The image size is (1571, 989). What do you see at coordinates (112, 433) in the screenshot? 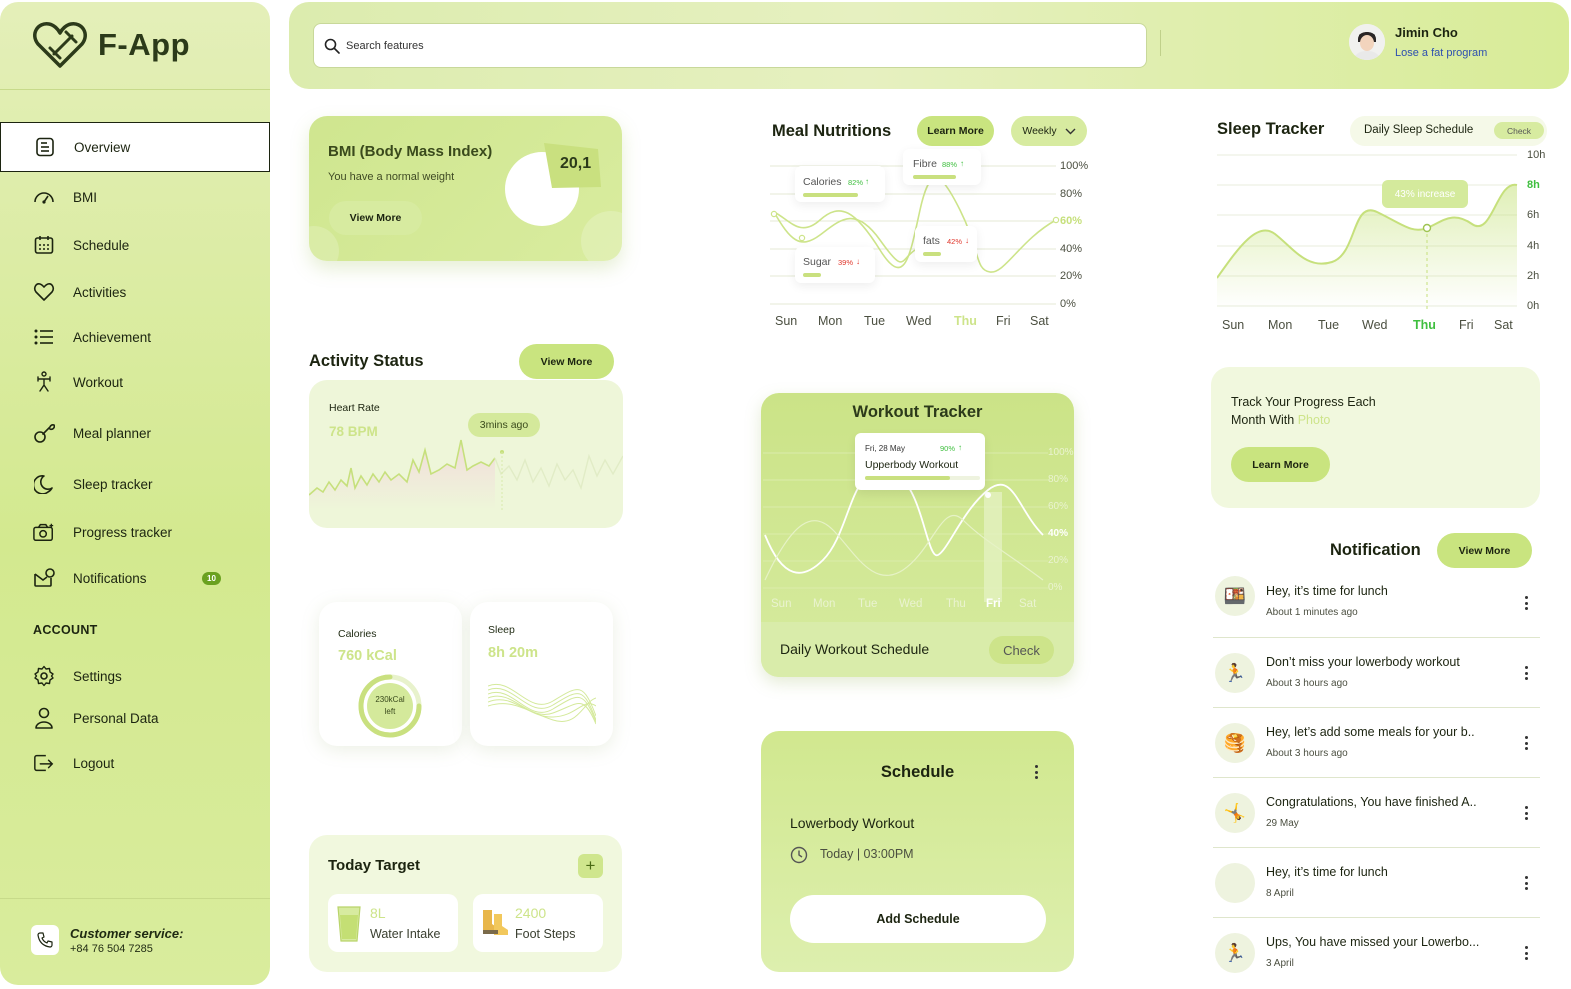
I see `sidebar-item-label: Meal planner` at bounding box center [112, 433].